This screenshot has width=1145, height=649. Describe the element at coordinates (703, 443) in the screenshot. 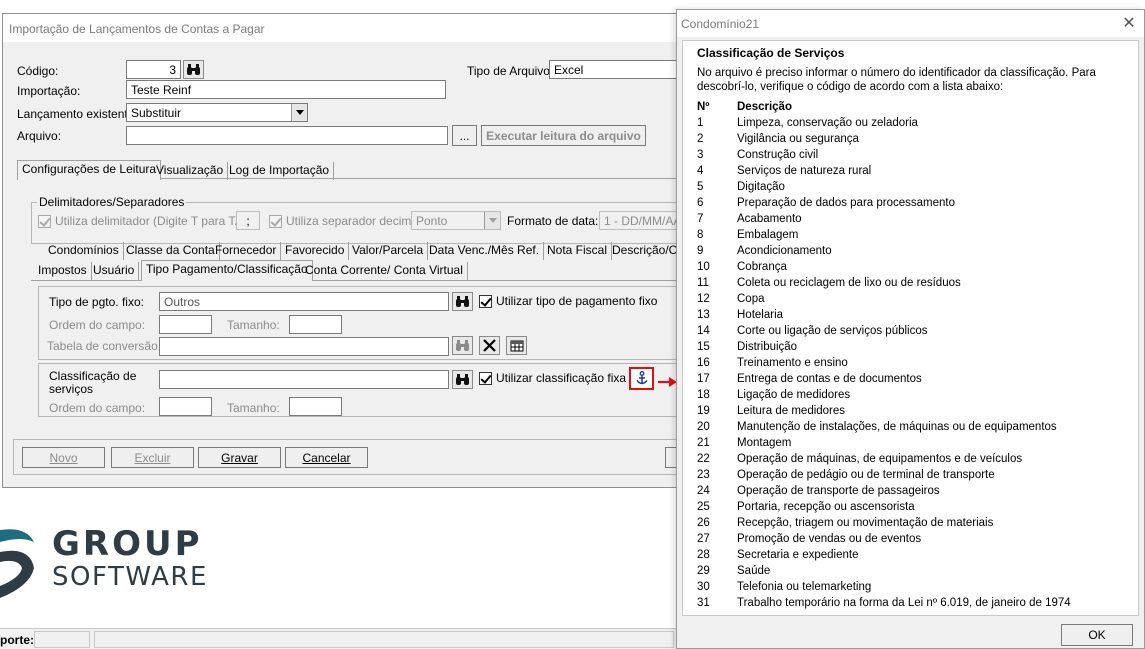

I see `service-number: 21` at that location.